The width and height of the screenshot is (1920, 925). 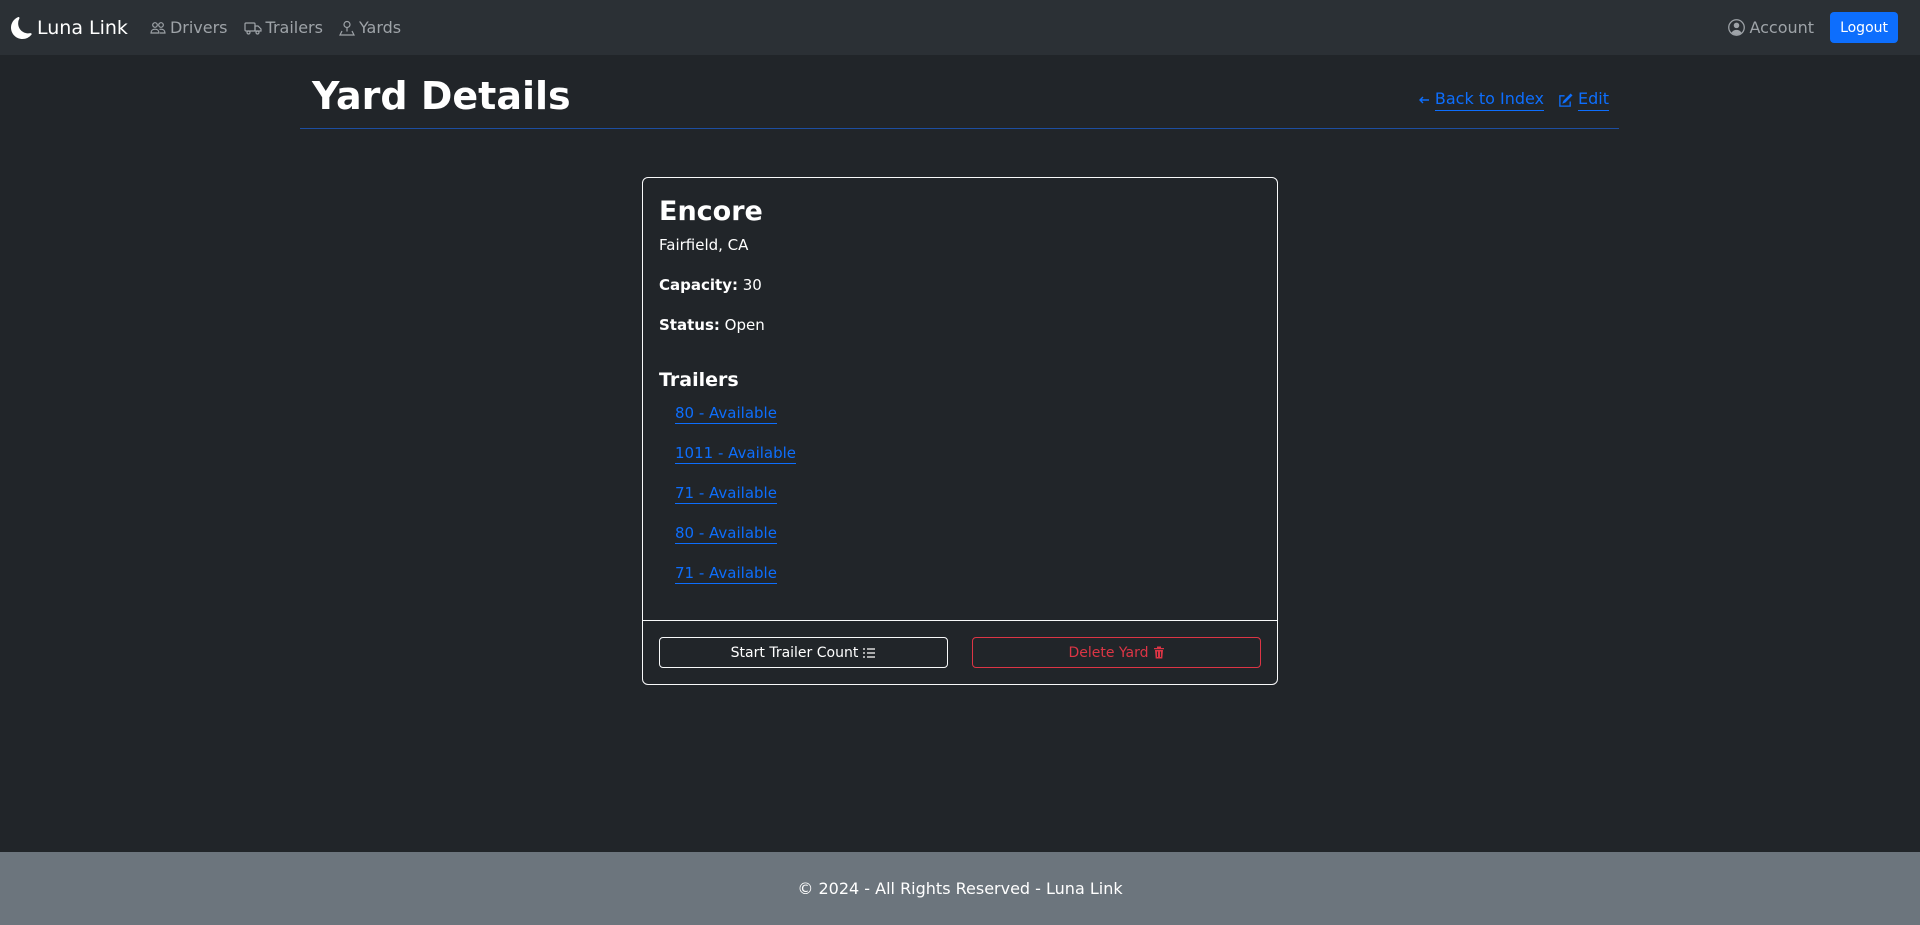 I want to click on edit-link: Edit, so click(x=1583, y=100).